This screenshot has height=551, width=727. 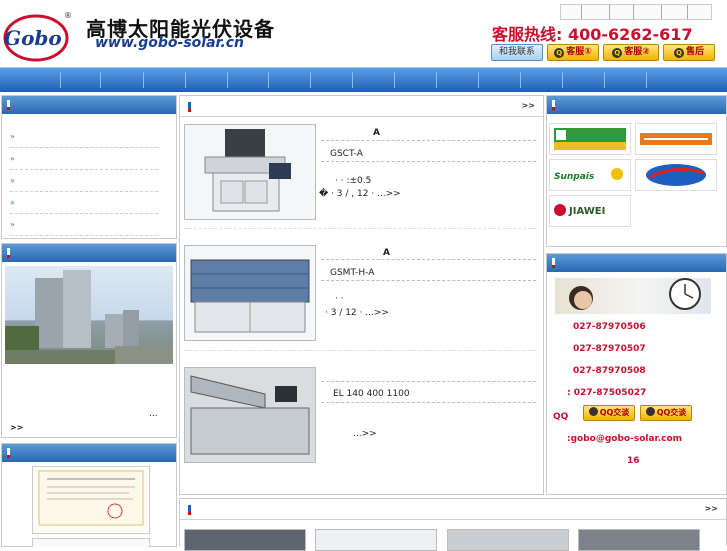 I want to click on product-spec-2: ...>>, so click(x=365, y=434).